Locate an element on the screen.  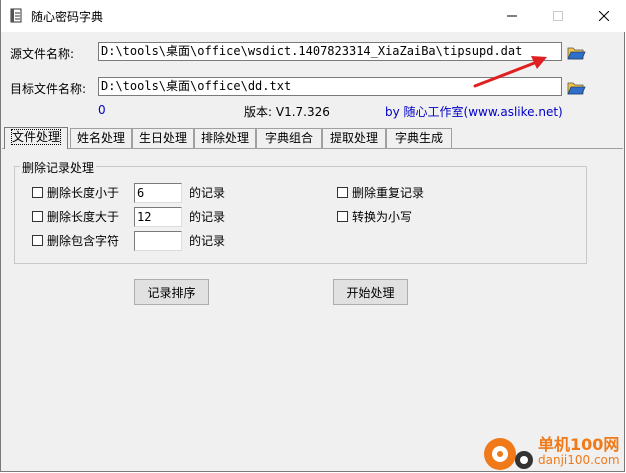
contains-chars-input is located at coordinates (158, 241).